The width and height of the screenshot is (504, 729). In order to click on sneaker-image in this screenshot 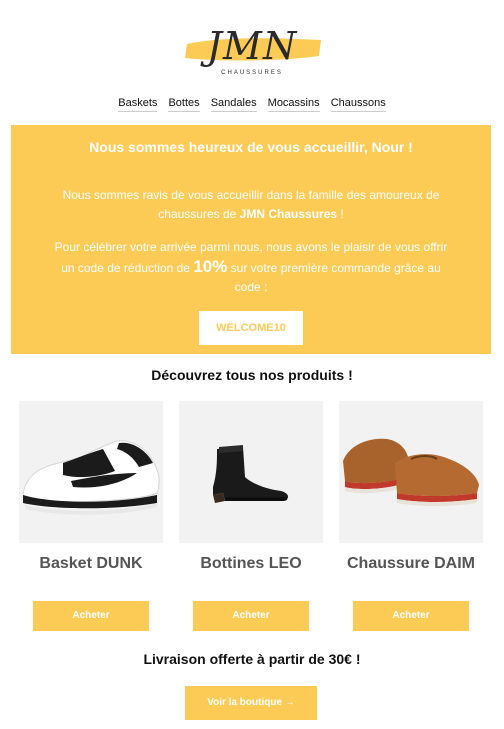, I will do `click(91, 472)`.